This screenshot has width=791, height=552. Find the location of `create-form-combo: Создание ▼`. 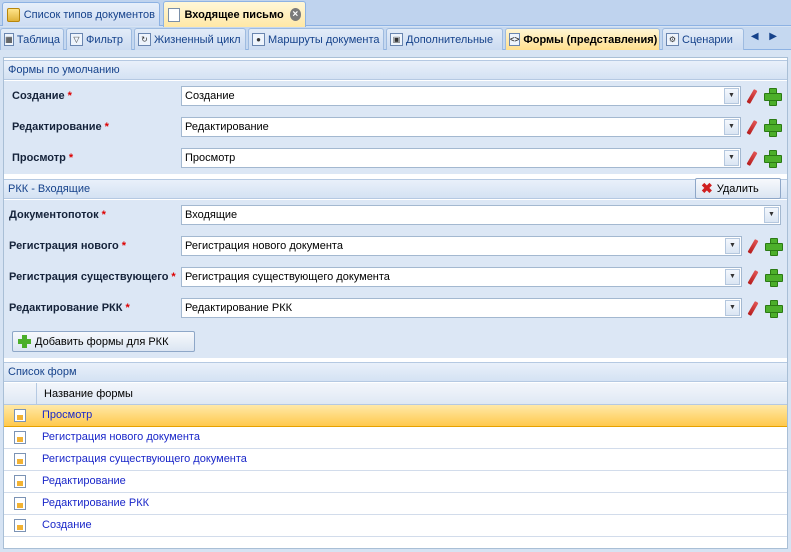

create-form-combo: Создание ▼ is located at coordinates (461, 96).